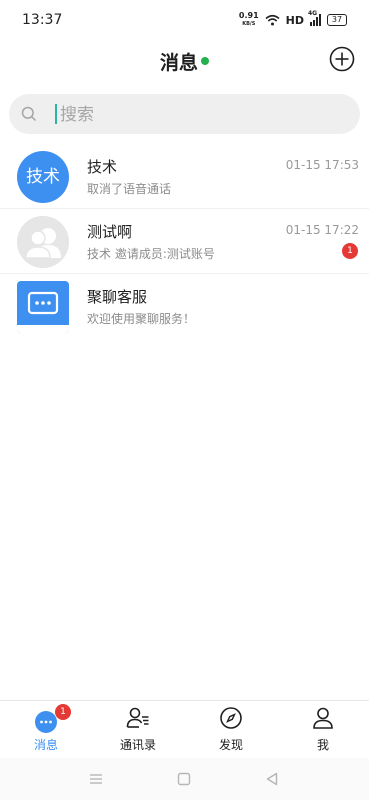 This screenshot has height=800, width=369. I want to click on page-title-text: 消息, so click(178, 63).